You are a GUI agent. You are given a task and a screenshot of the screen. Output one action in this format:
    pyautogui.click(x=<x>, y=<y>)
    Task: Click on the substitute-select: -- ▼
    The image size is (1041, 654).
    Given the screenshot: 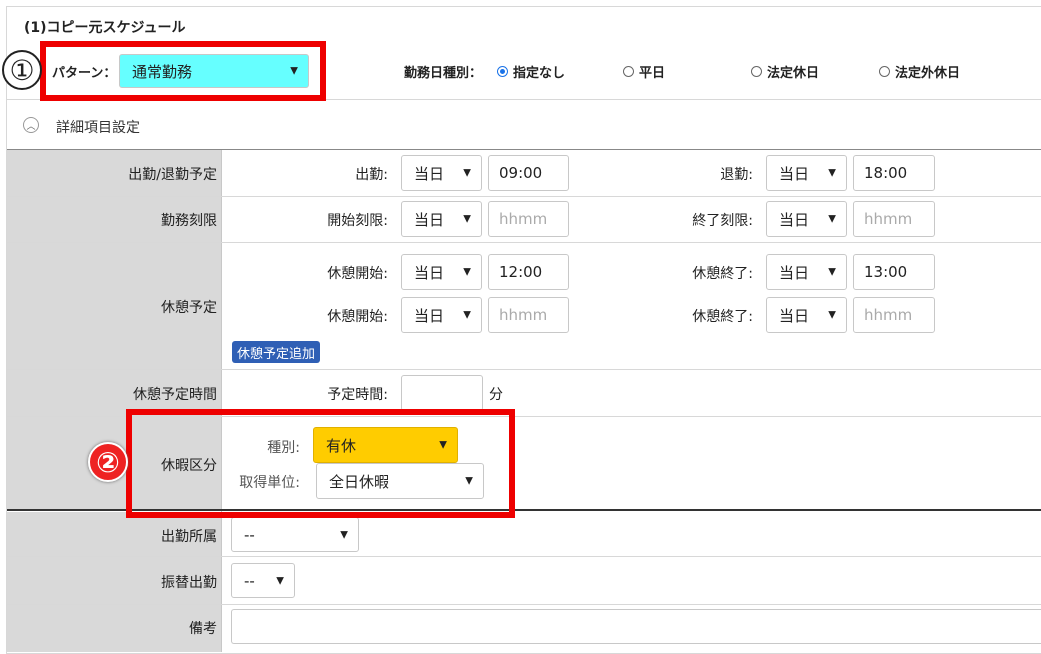 What is the action you would take?
    pyautogui.click(x=263, y=580)
    